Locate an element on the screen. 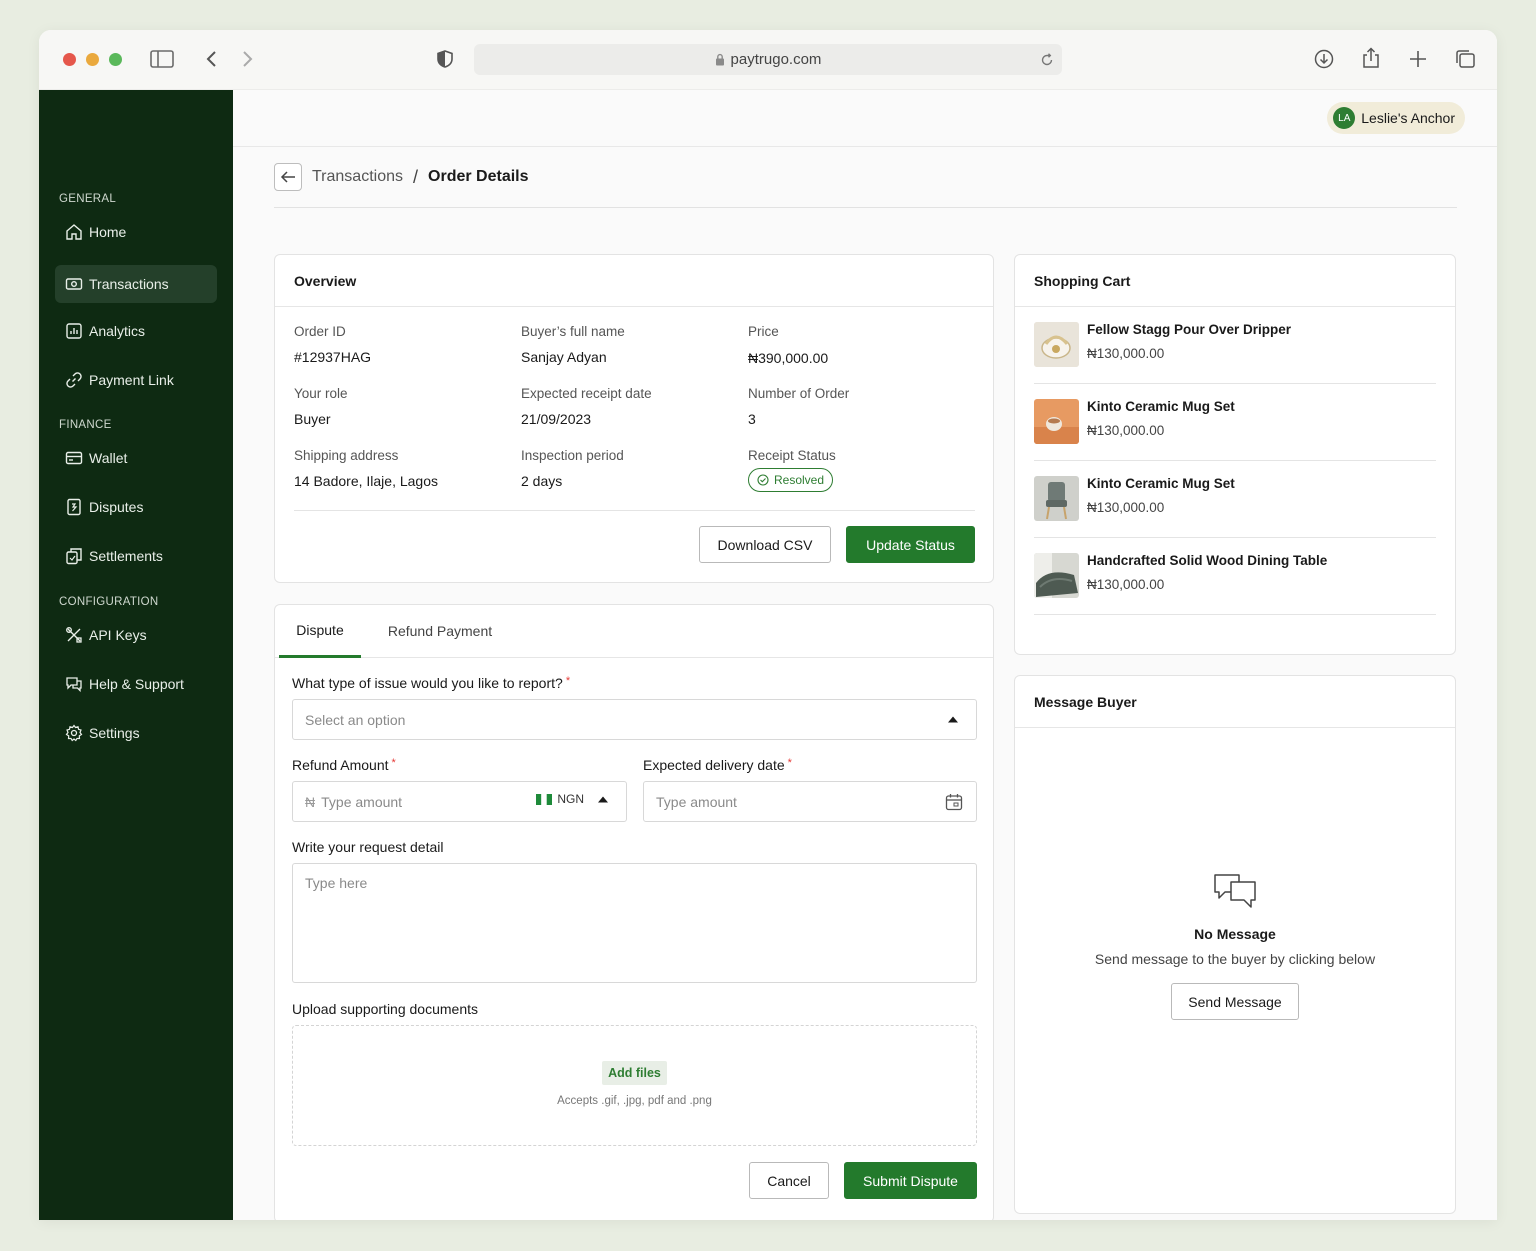 The width and height of the screenshot is (1536, 1251). arrow-left-icon is located at coordinates (287, 177).